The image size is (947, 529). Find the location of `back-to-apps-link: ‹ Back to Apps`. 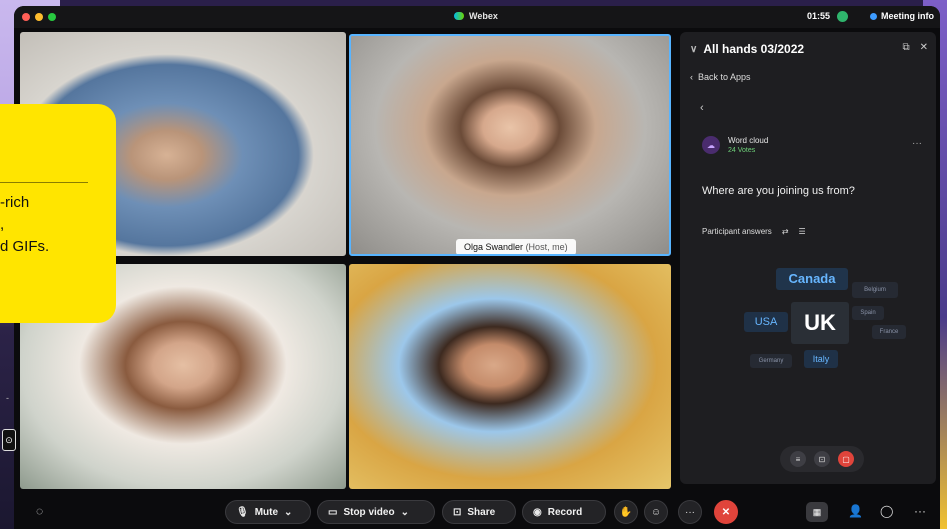

back-to-apps-link: ‹ Back to Apps is located at coordinates (720, 77).